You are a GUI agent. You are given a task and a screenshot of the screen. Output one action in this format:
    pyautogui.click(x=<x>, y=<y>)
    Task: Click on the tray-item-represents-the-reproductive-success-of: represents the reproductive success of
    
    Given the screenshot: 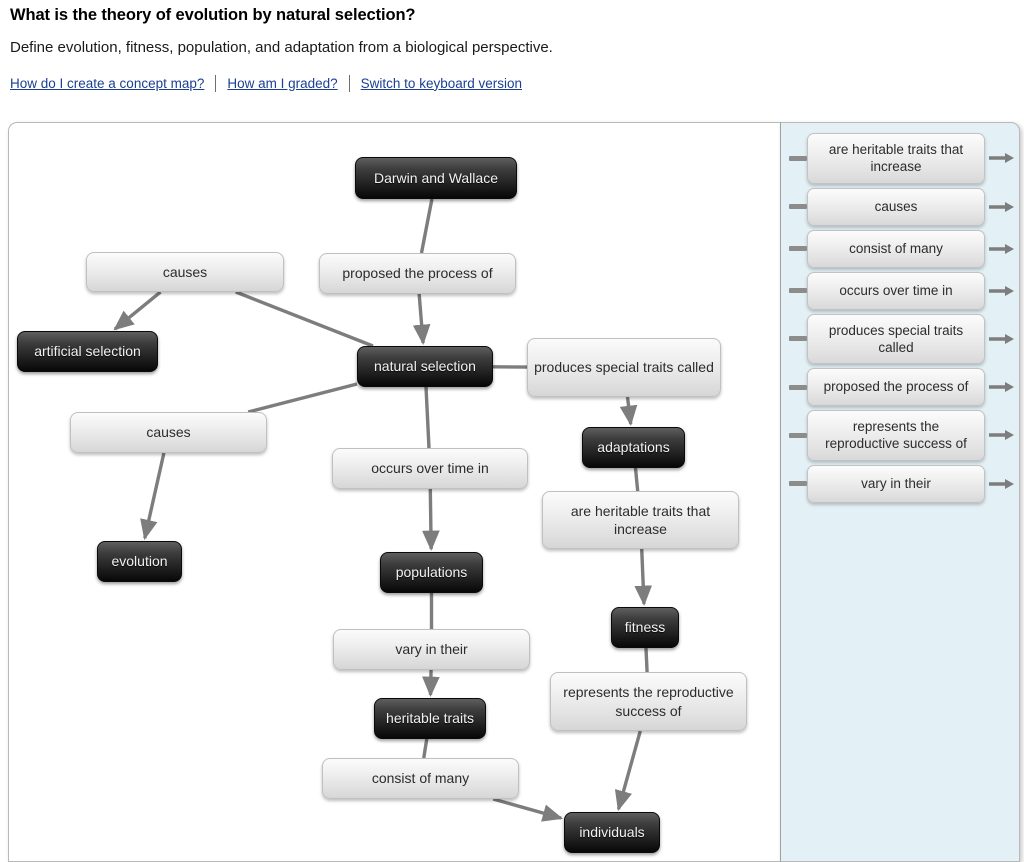 What is the action you would take?
    pyautogui.click(x=900, y=435)
    